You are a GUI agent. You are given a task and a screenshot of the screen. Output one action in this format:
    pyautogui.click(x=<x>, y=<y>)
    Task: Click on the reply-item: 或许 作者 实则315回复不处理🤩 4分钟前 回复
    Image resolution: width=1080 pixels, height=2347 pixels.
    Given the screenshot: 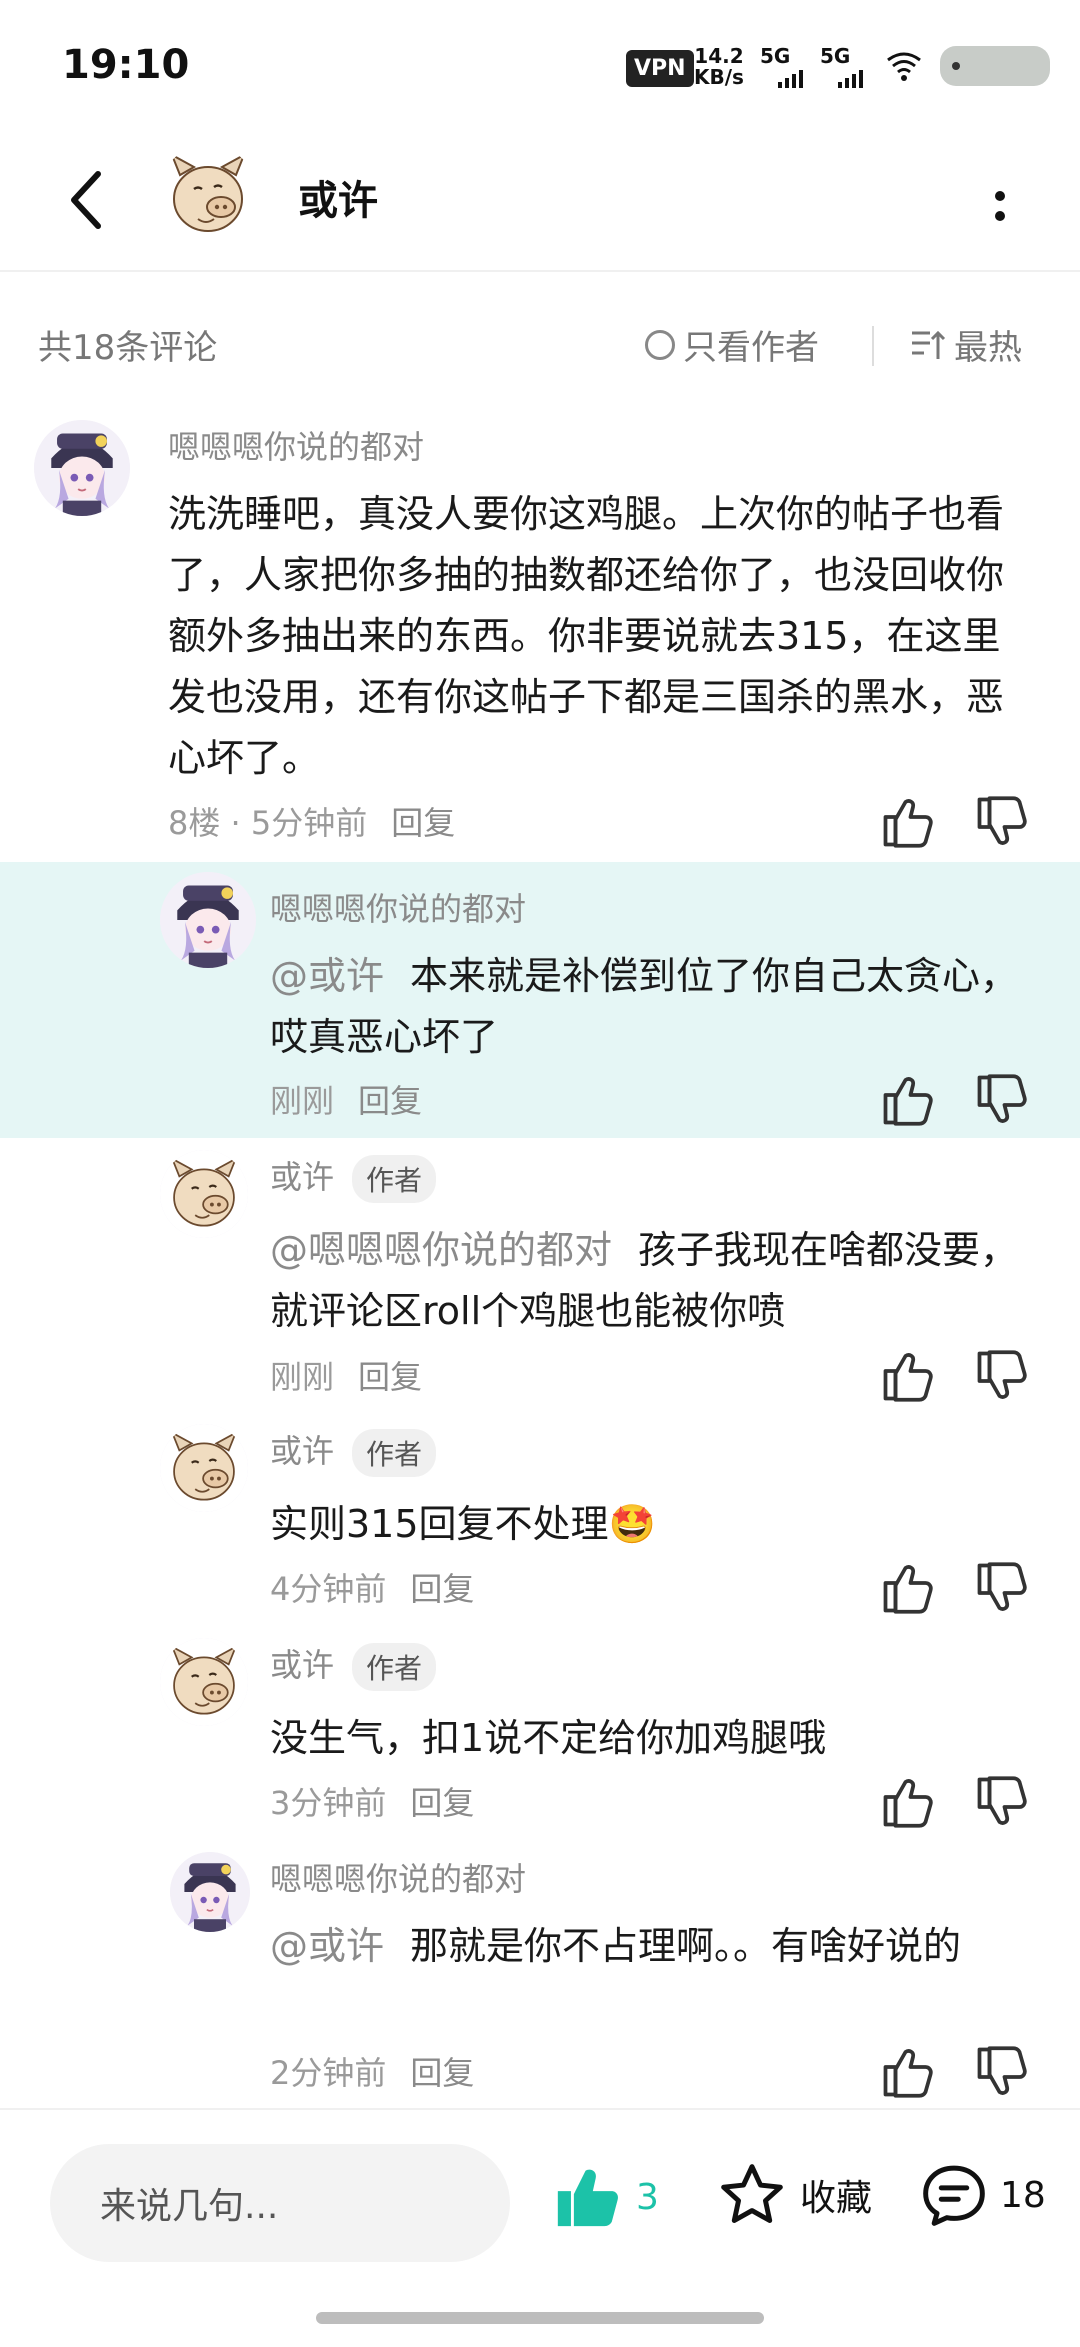 What is the action you would take?
    pyautogui.click(x=540, y=1524)
    